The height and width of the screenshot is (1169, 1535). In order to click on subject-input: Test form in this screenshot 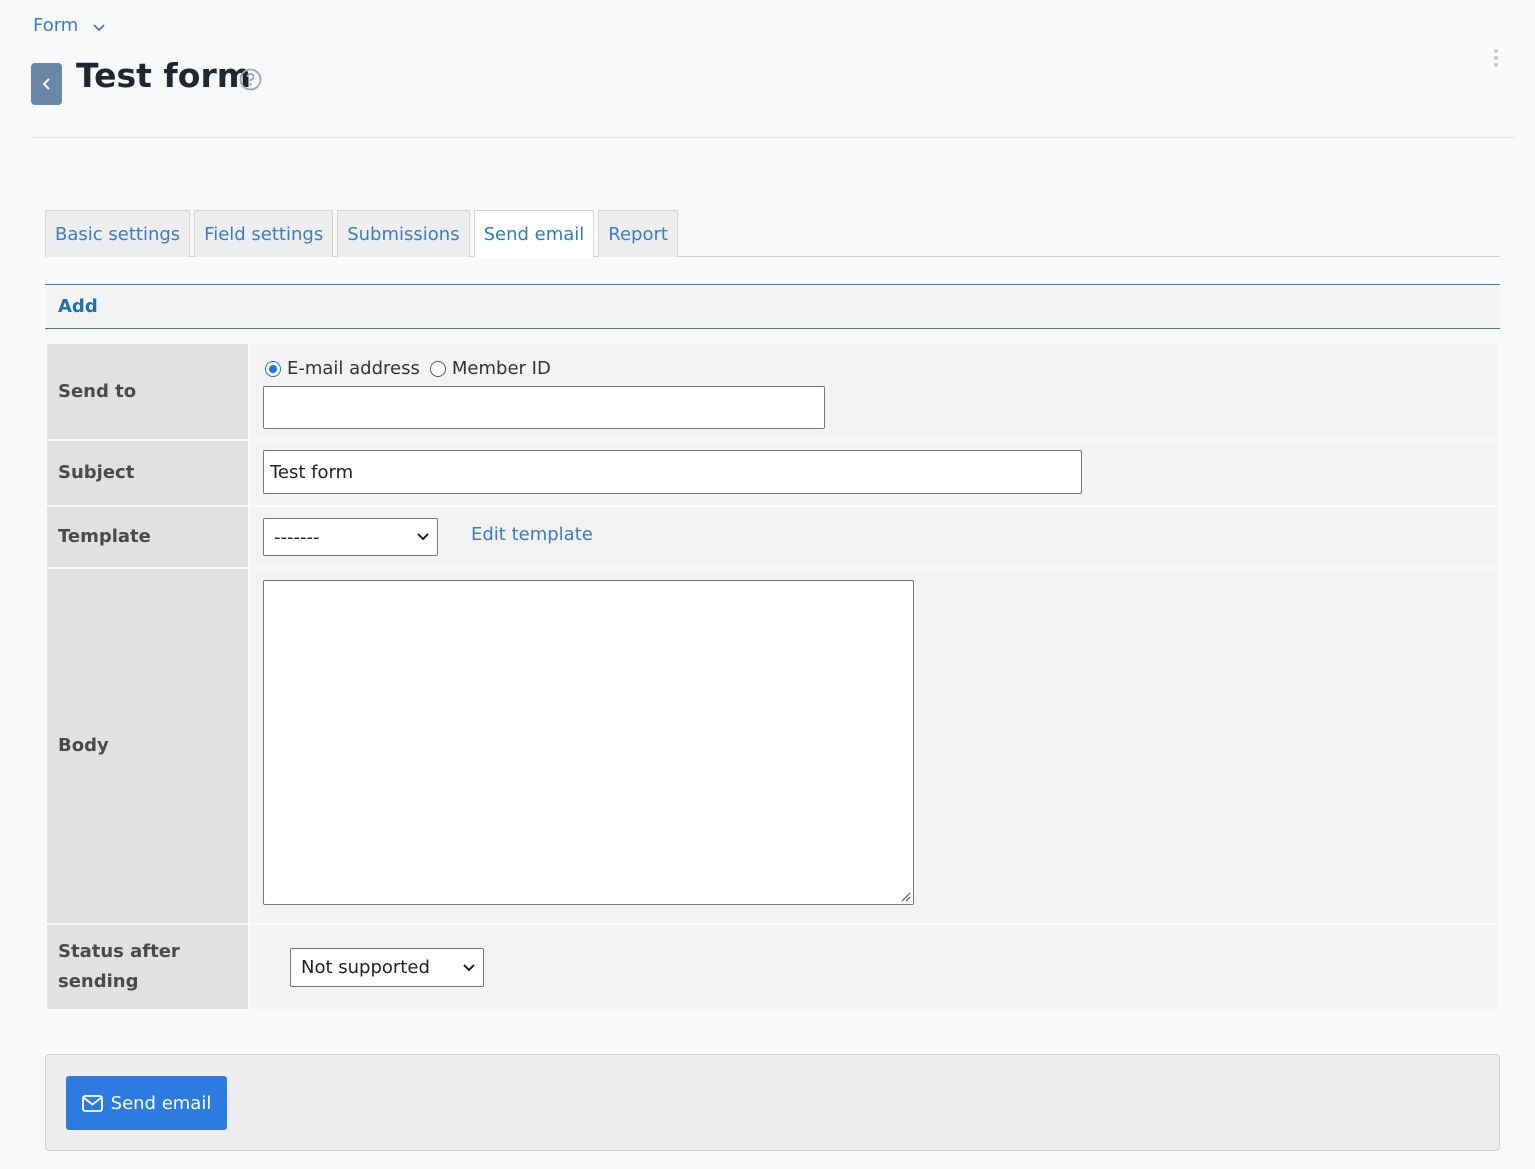, I will do `click(672, 472)`.